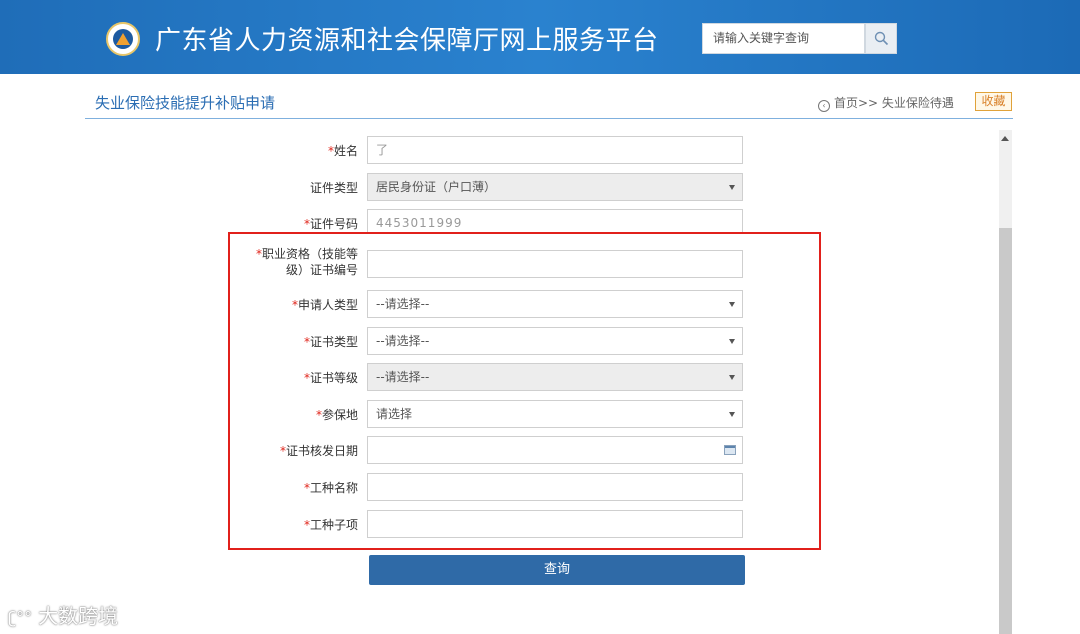 The image size is (1080, 634). I want to click on title-divider, so click(549, 118).